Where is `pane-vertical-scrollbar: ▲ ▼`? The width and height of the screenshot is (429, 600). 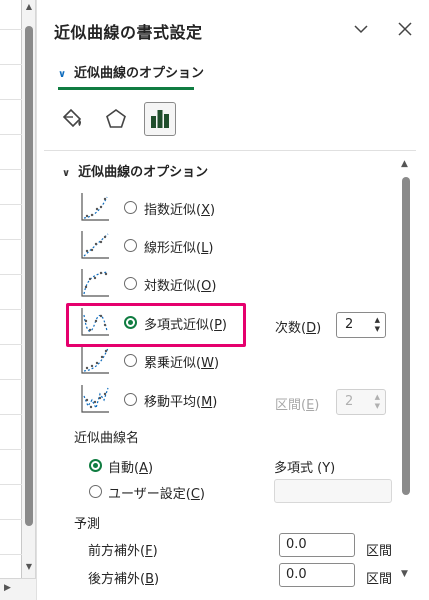 pane-vertical-scrollbar: ▲ ▼ is located at coordinates (406, 375).